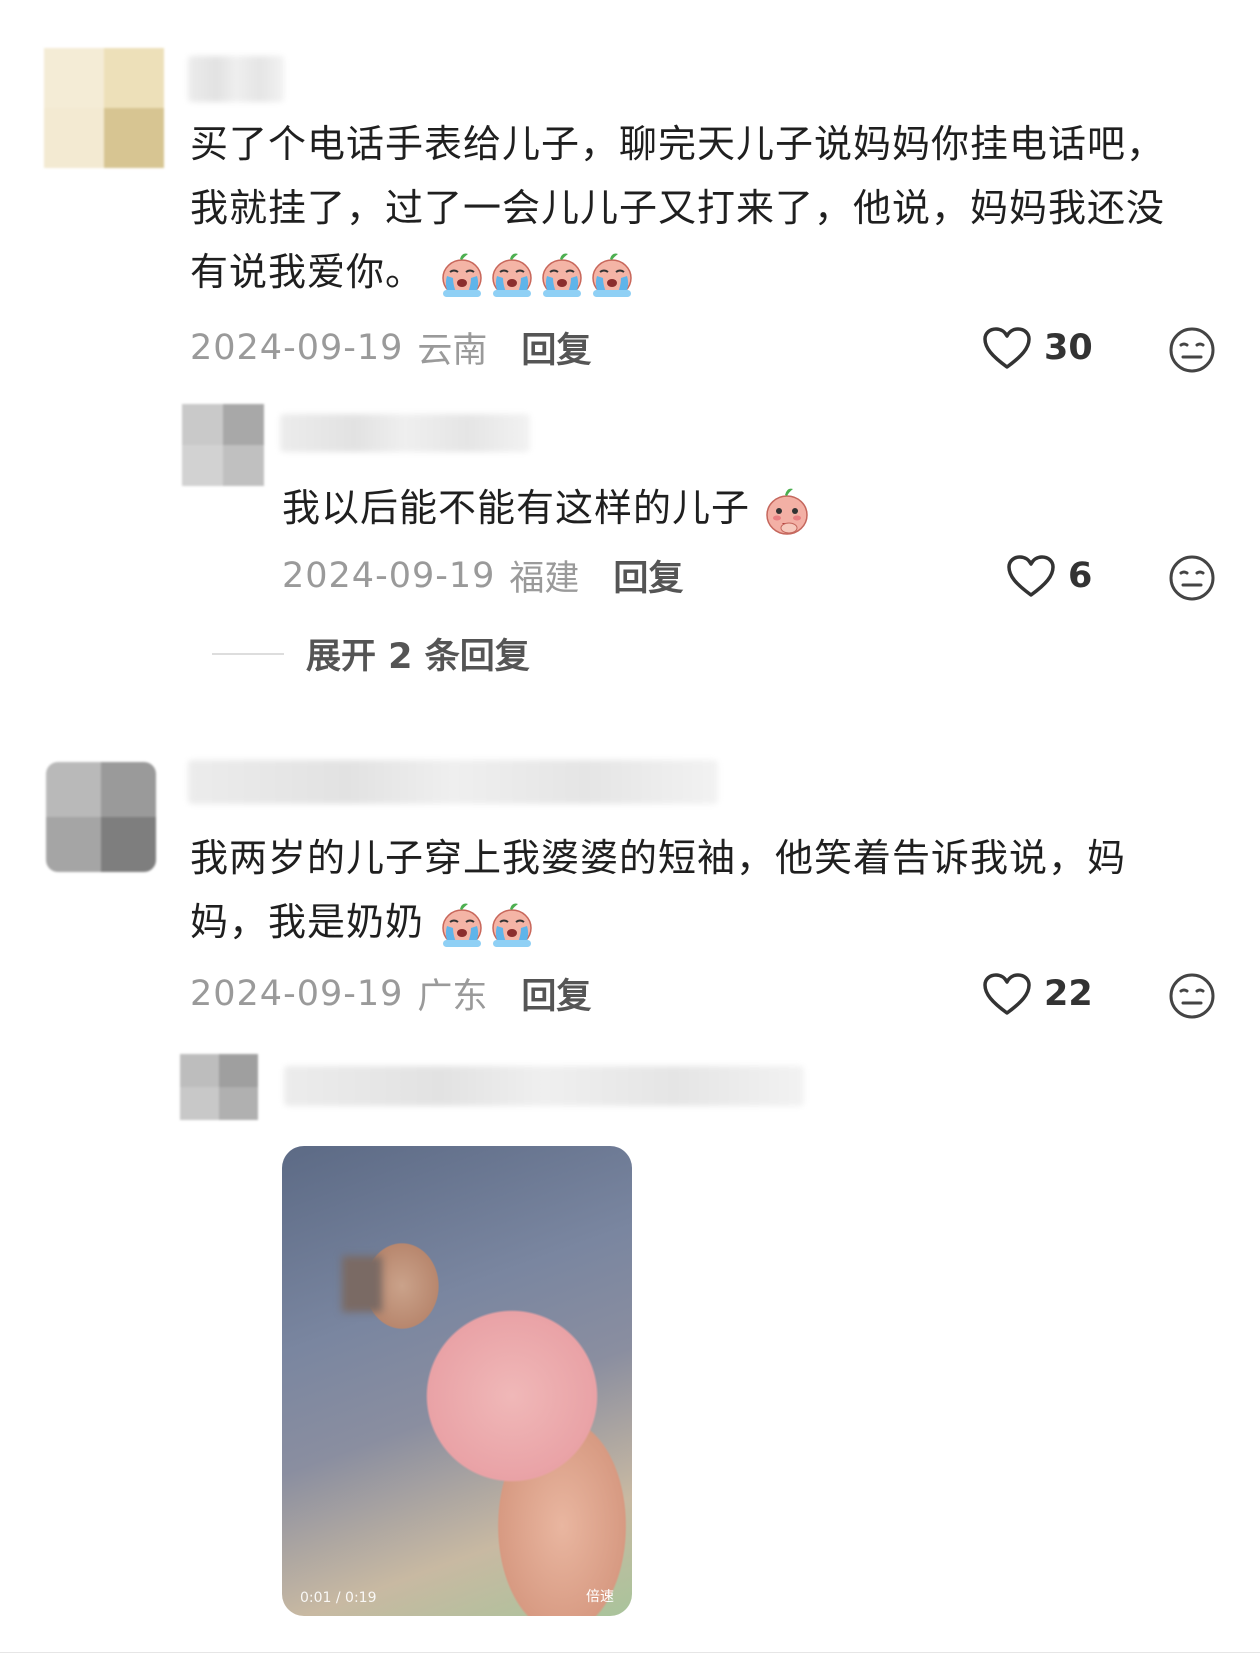 This screenshot has height=1666, width=1260. What do you see at coordinates (658, 858) in the screenshot?
I see `comment-line: 我两岁的儿子穿上我婆婆的短袖，他笑着告诉我说，妈` at bounding box center [658, 858].